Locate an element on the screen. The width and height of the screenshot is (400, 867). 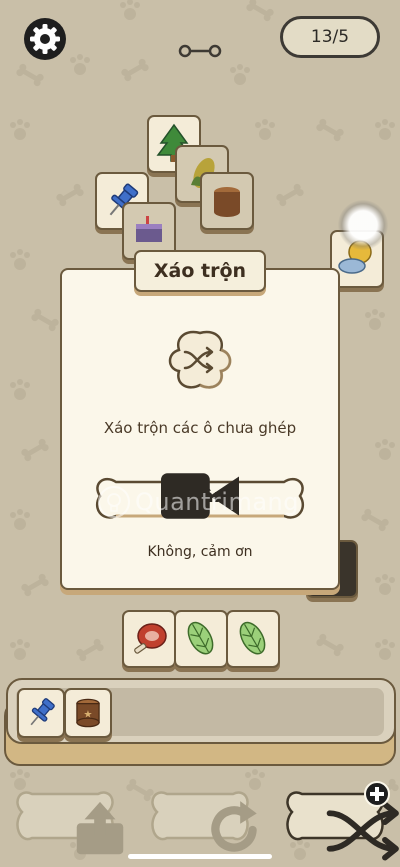
settings-button is located at coordinates (45, 39).